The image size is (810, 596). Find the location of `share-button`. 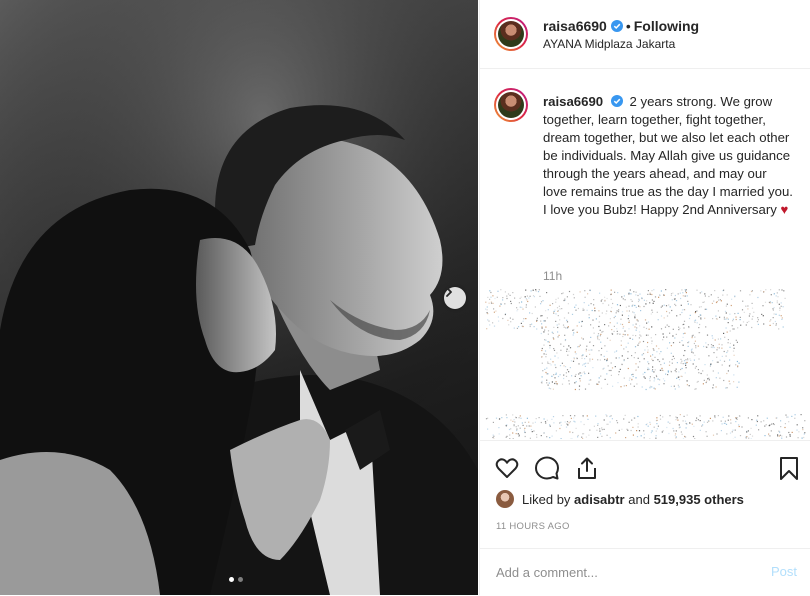

share-button is located at coordinates (587, 468).